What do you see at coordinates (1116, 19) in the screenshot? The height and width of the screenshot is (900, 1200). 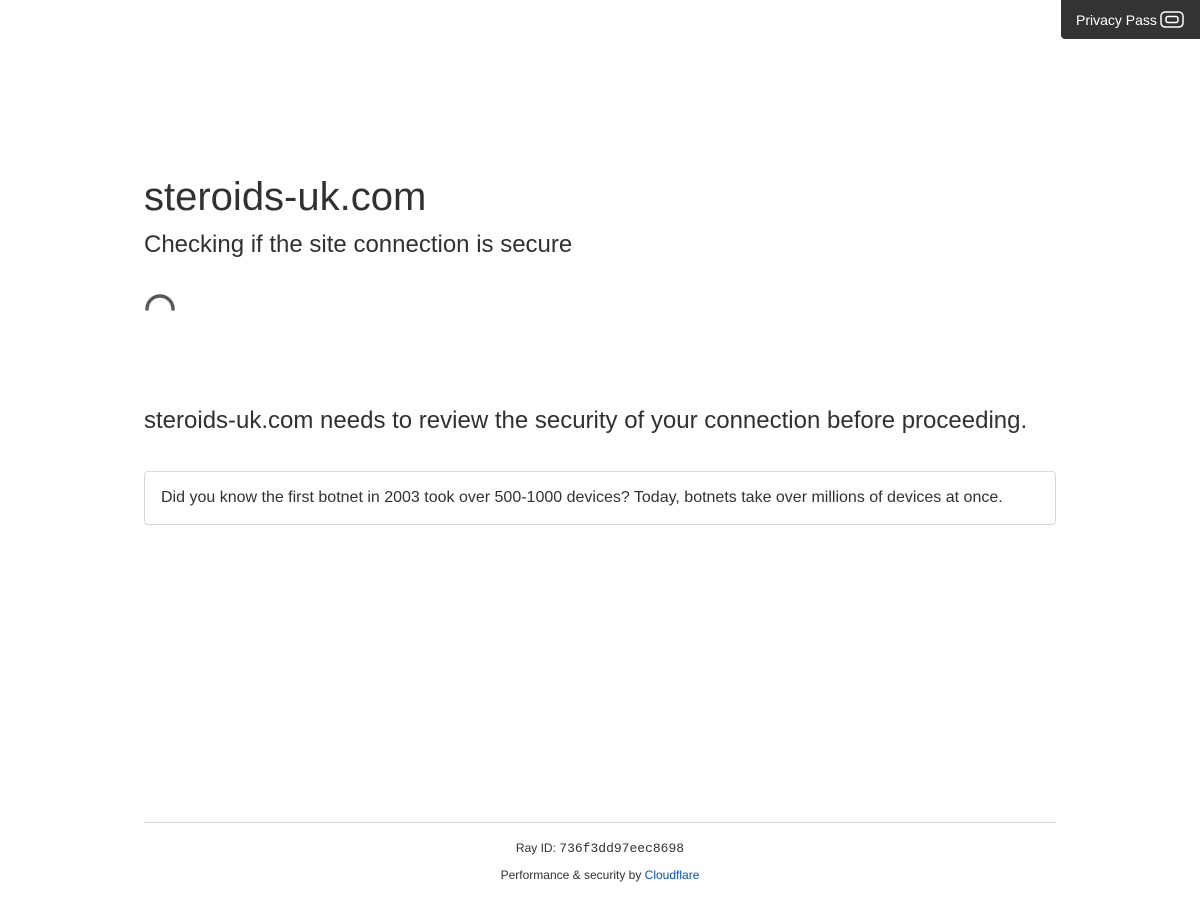 I see `privacy-pass-label: Privacy Pass` at bounding box center [1116, 19].